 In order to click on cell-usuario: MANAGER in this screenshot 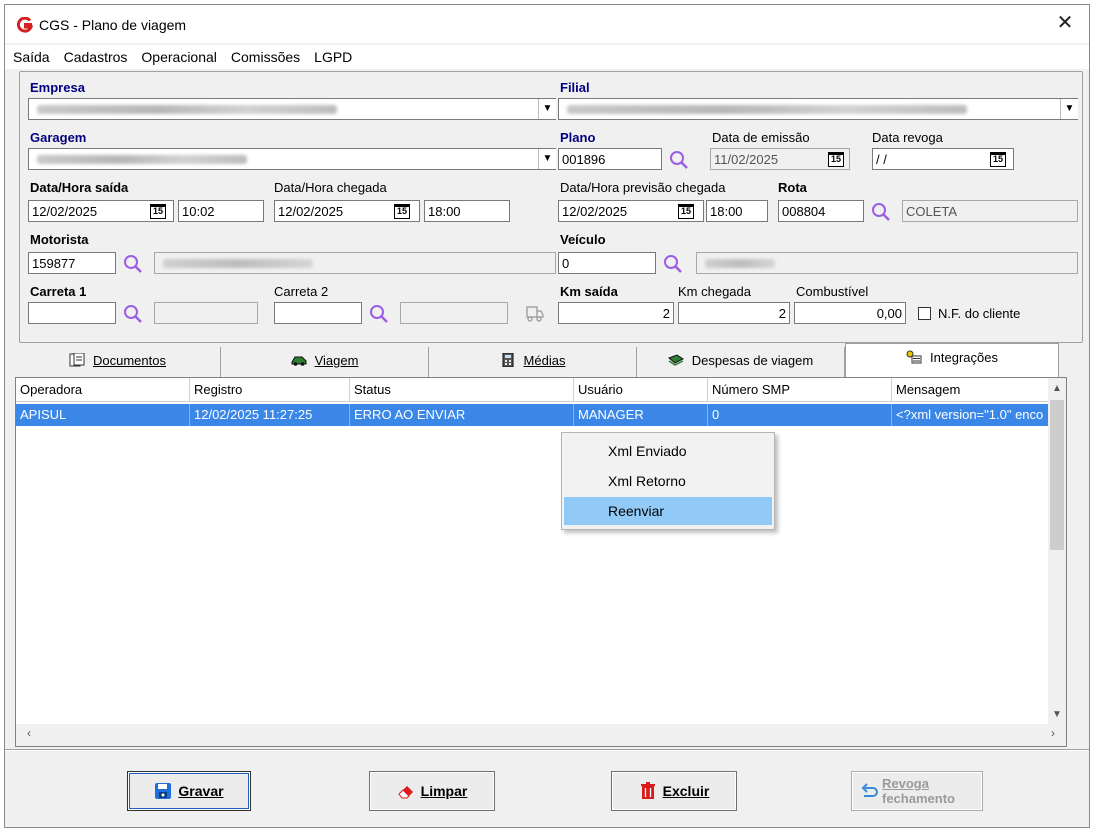, I will do `click(641, 415)`.